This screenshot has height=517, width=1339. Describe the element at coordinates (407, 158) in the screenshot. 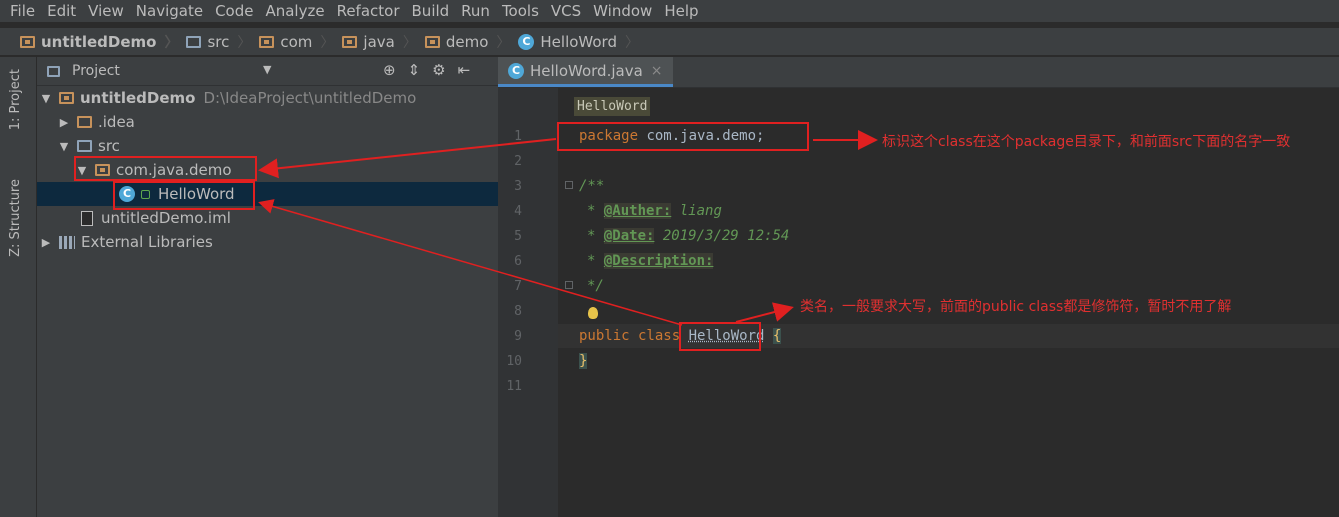

I see `arrow-to-package-tree` at that location.